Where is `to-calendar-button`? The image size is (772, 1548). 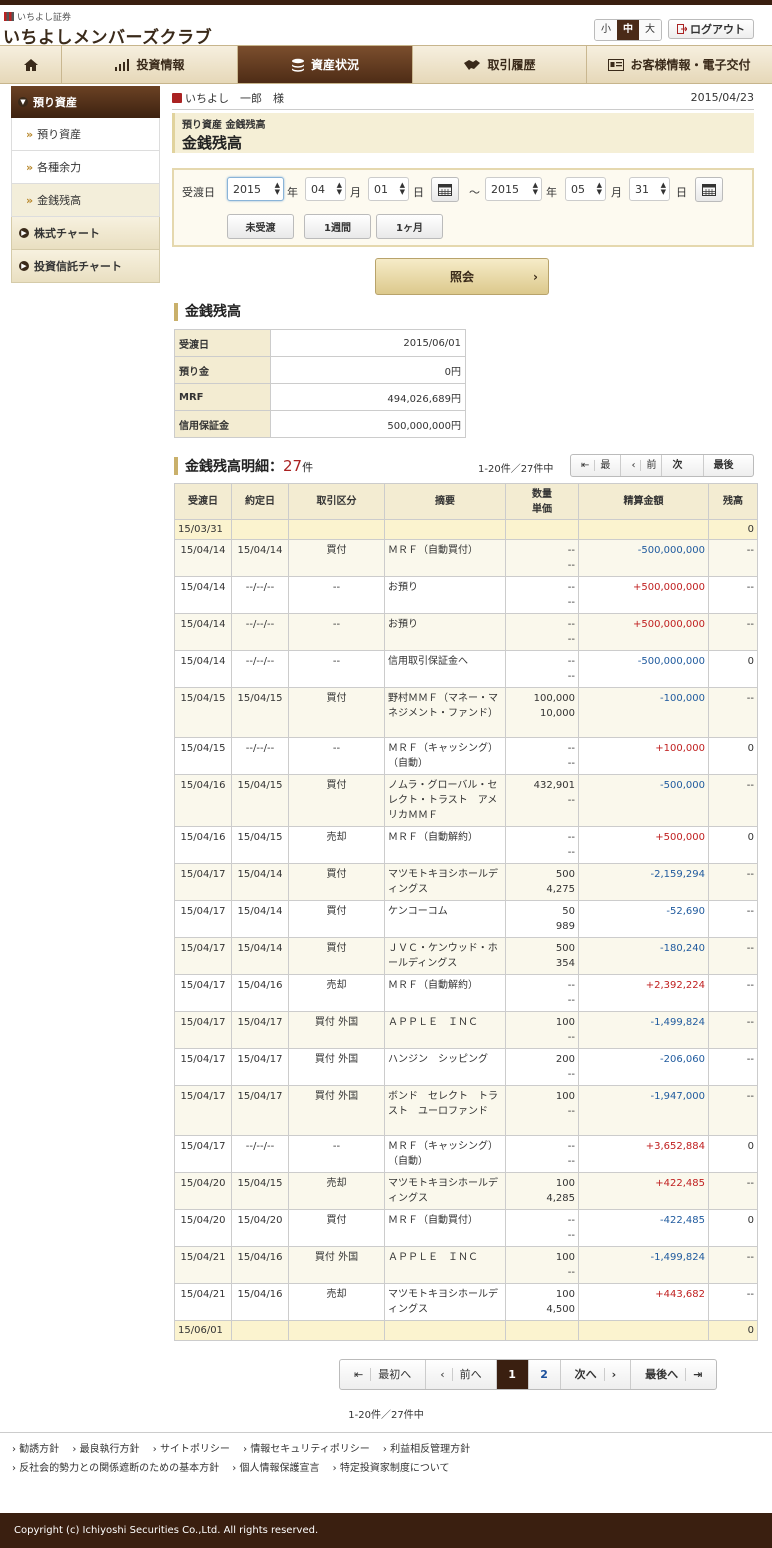
to-calendar-button is located at coordinates (709, 189).